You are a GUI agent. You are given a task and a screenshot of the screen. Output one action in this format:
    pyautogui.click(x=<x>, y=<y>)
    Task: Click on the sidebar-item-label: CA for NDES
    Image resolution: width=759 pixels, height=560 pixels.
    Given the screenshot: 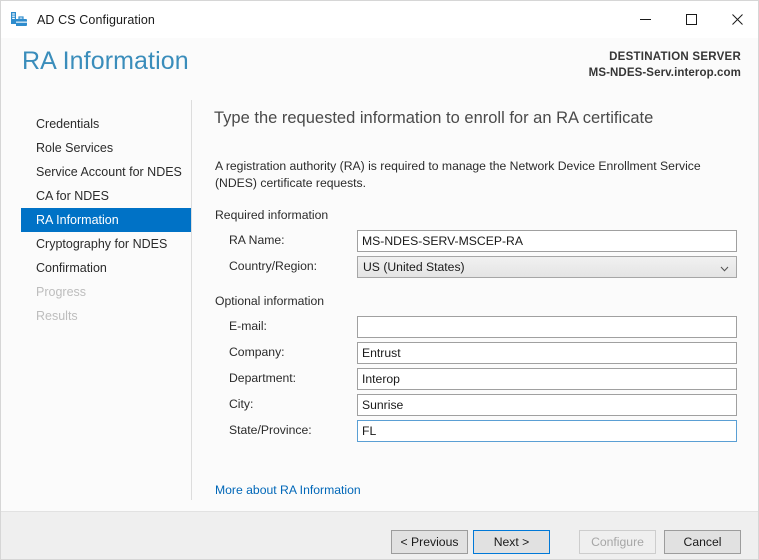 What is the action you would take?
    pyautogui.click(x=72, y=196)
    